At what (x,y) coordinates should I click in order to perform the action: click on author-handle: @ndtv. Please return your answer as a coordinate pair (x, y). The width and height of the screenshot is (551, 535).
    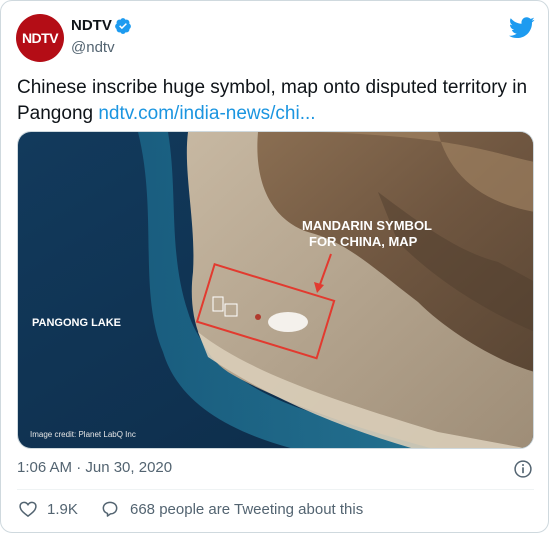
    Looking at the image, I should click on (93, 47).